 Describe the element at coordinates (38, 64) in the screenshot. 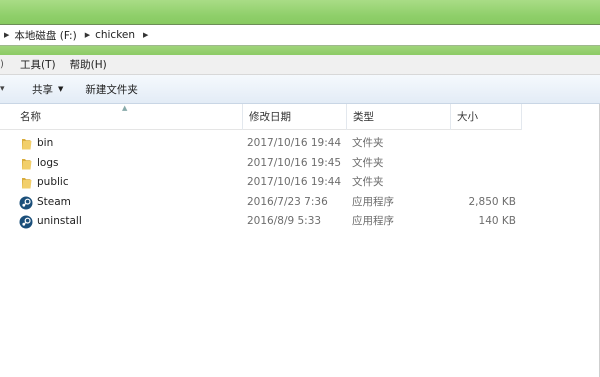

I see `menu-tools: 工具(T)` at that location.